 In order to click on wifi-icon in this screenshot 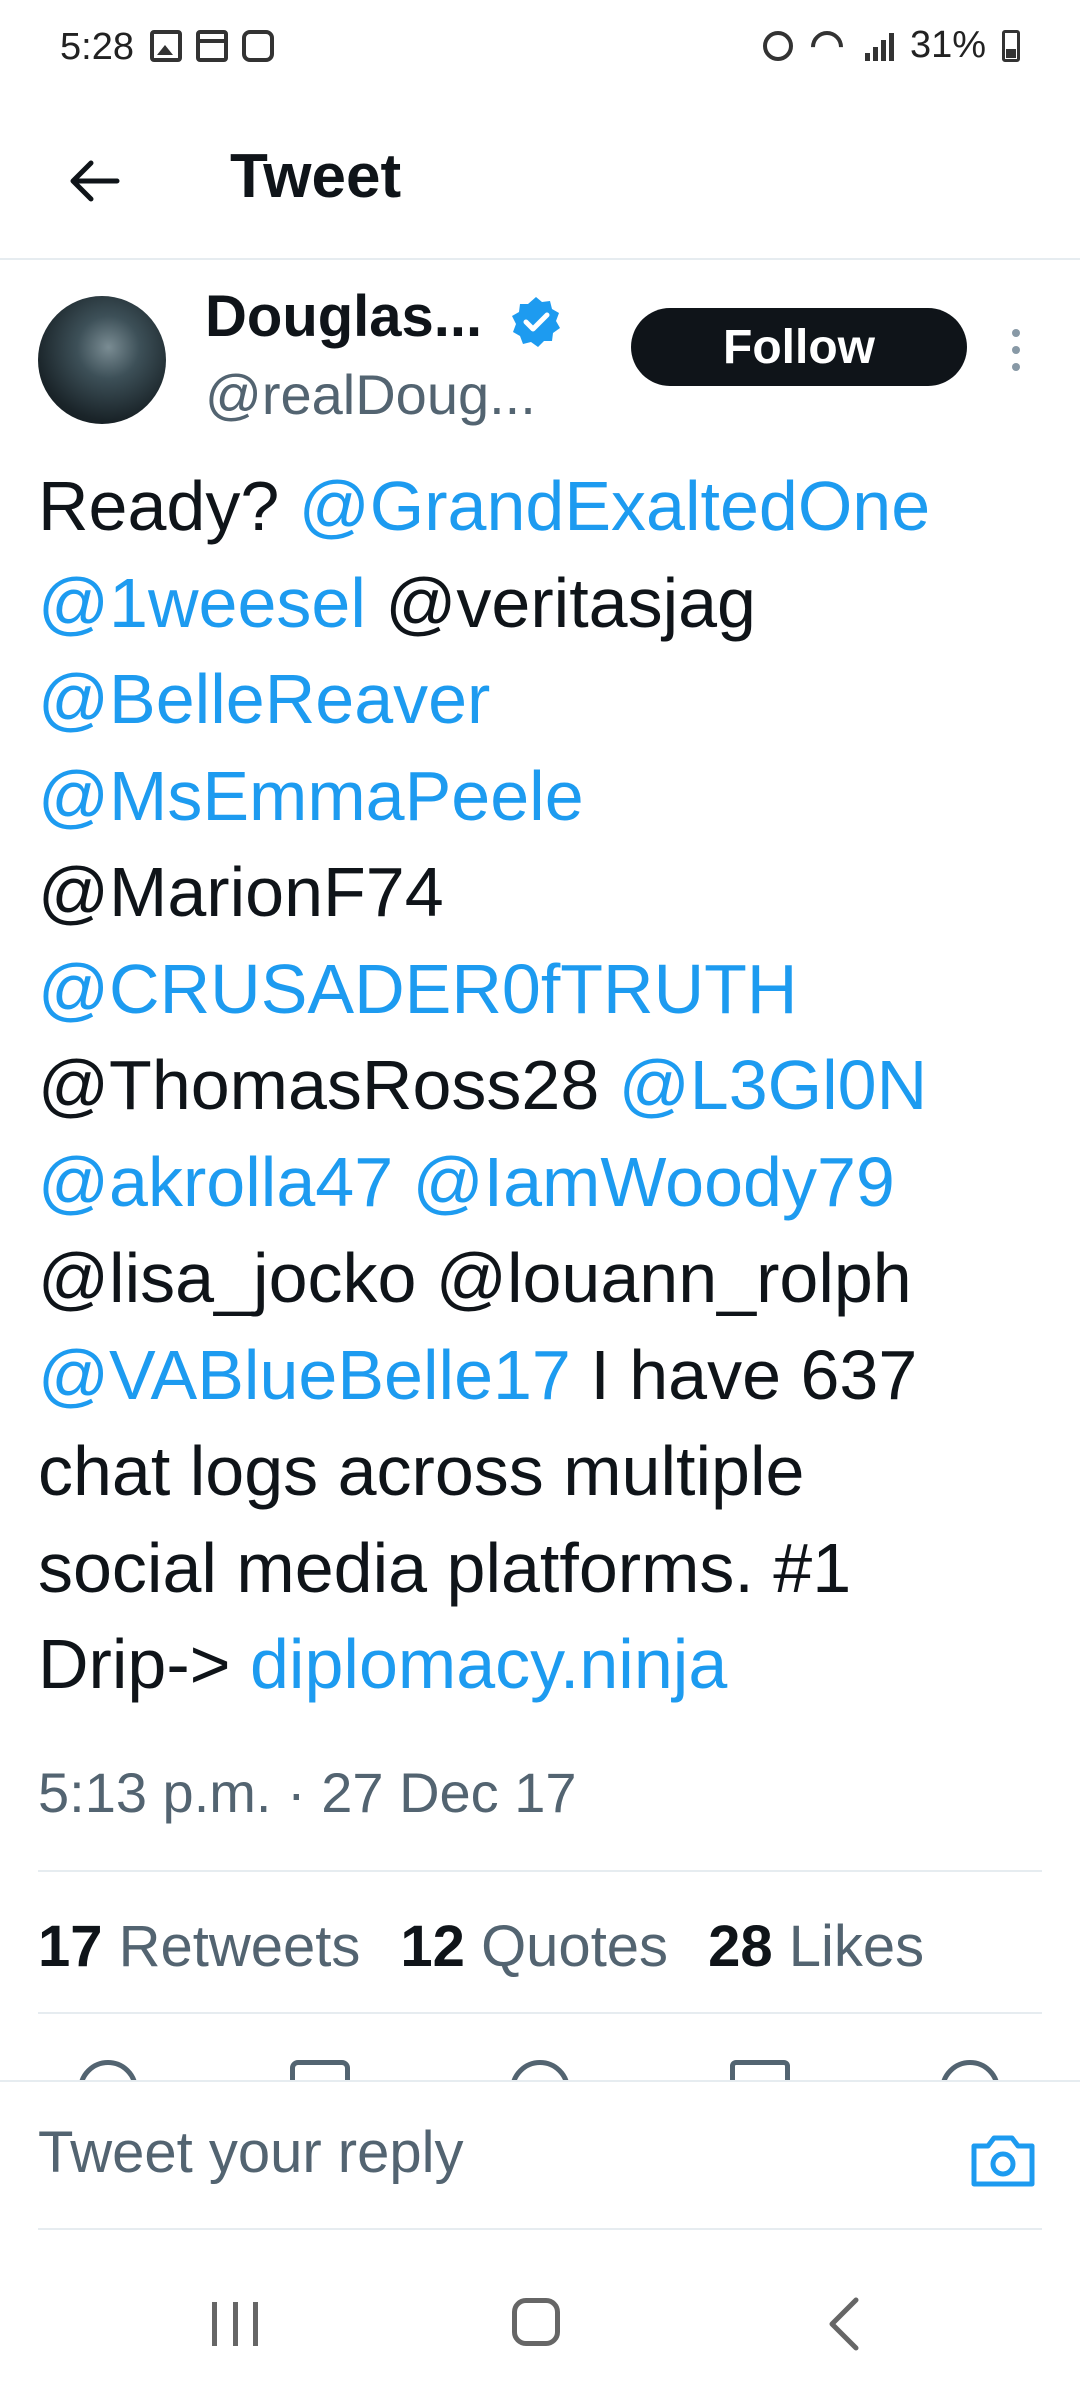, I will do `click(829, 46)`.